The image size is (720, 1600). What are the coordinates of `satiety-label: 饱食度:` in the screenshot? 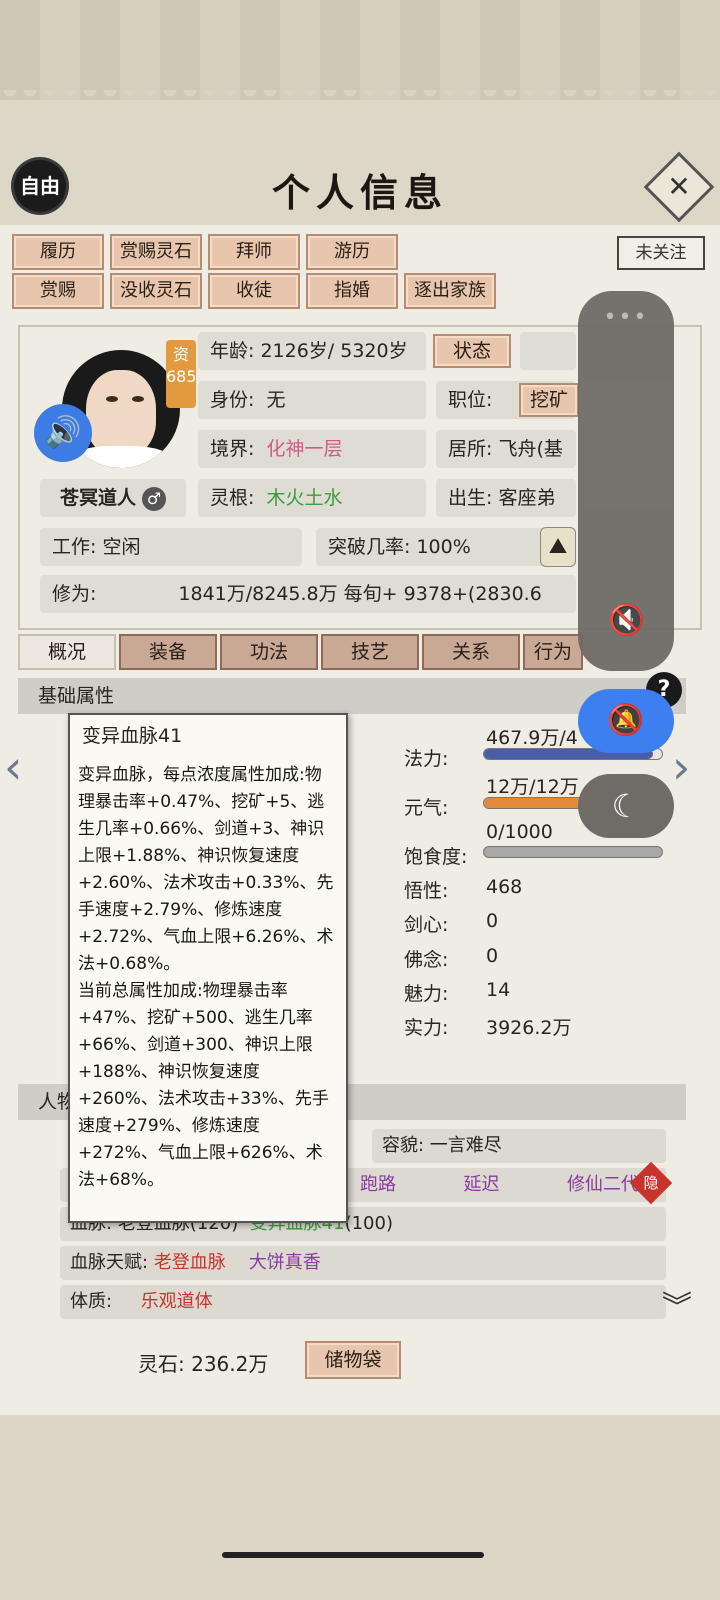 It's located at (436, 857).